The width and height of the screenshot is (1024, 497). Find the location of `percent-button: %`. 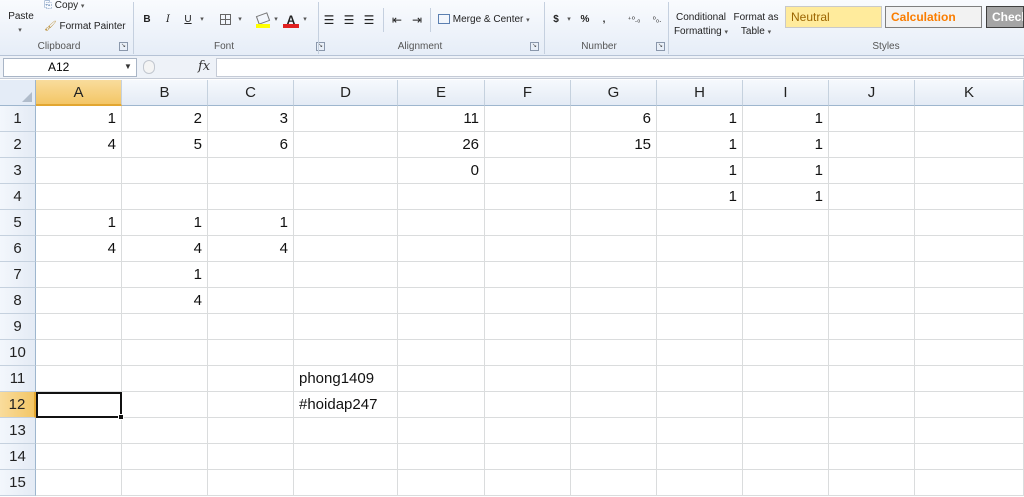

percent-button: % is located at coordinates (585, 20).